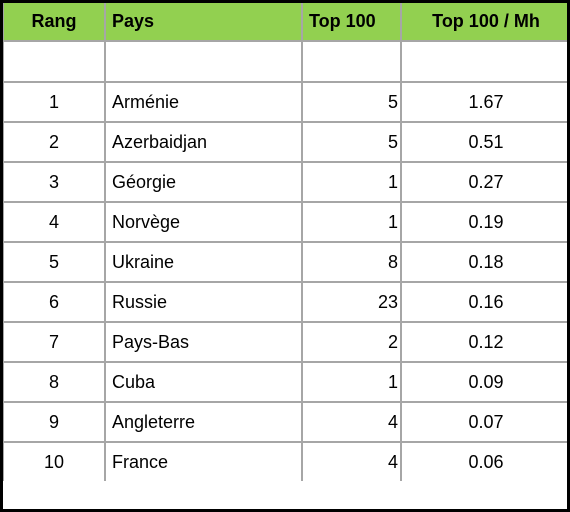 The height and width of the screenshot is (512, 570). Describe the element at coordinates (483, 422) in the screenshot. I see `top100-per-mh-cell: 0.07` at that location.